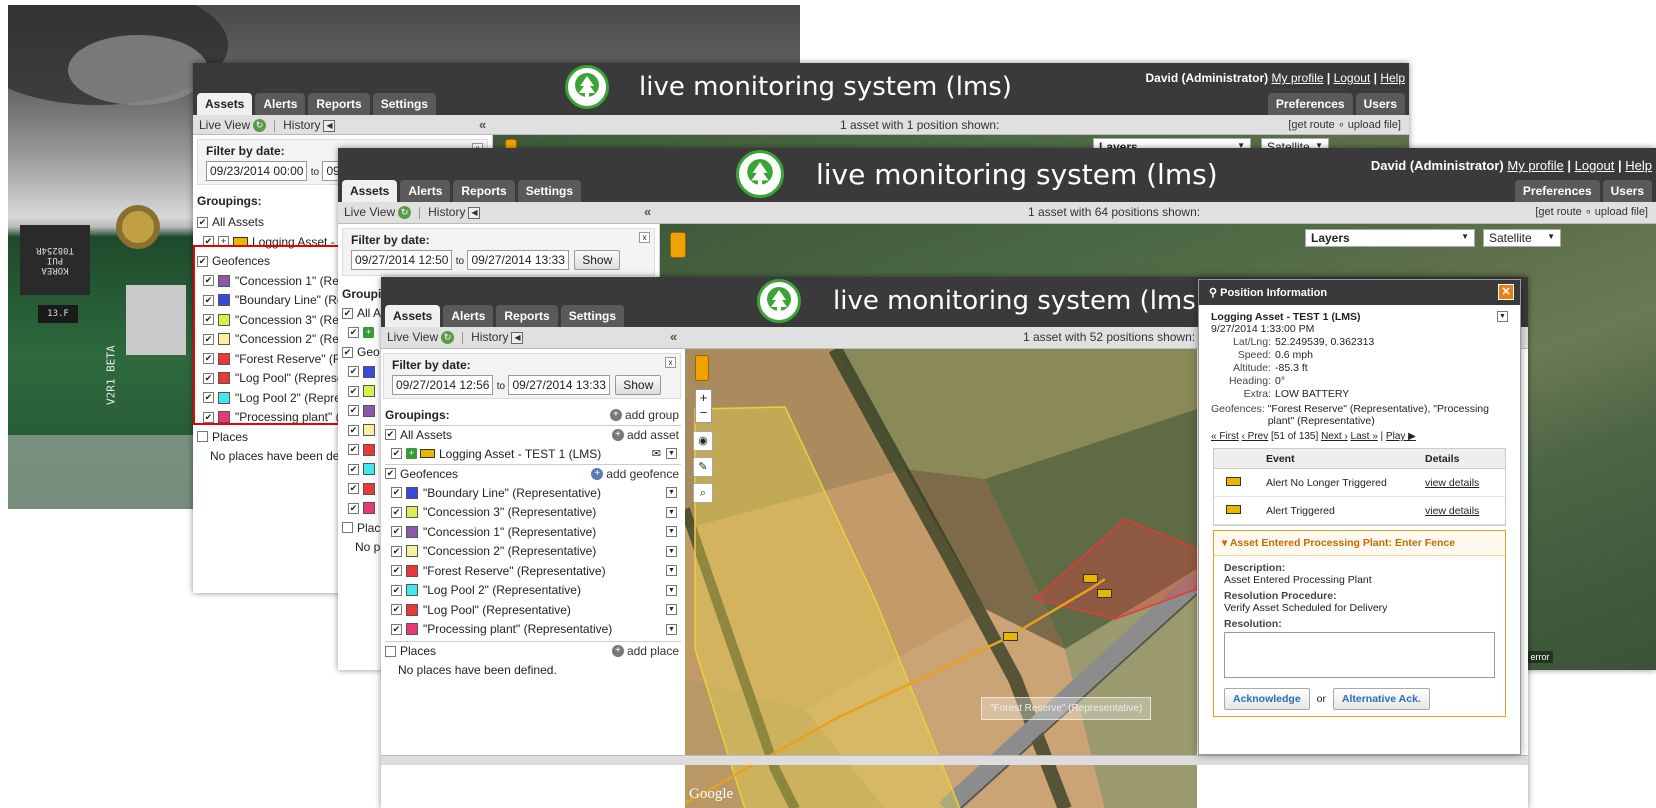 Image resolution: width=1656 pixels, height=808 pixels. What do you see at coordinates (645, 435) in the screenshot?
I see `add-asset-button: + add asset` at bounding box center [645, 435].